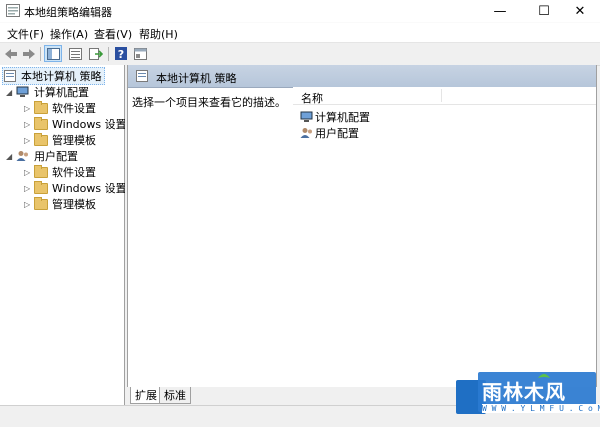 The width and height of the screenshot is (600, 427). I want to click on tree-root-local-policy: 本地计算机 策略, so click(53, 76).